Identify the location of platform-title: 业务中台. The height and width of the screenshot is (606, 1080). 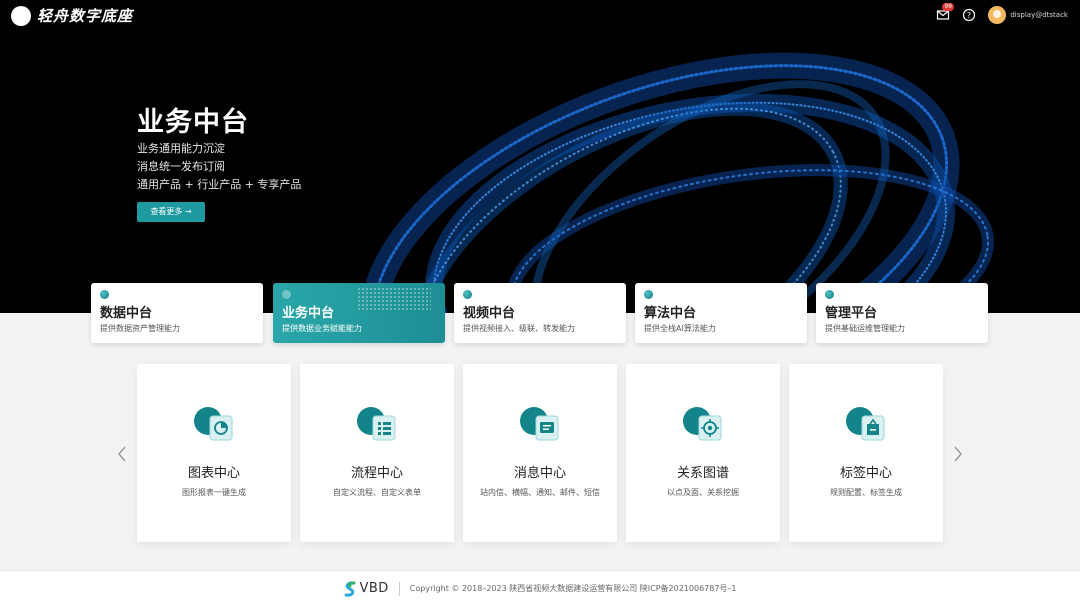
(308, 313).